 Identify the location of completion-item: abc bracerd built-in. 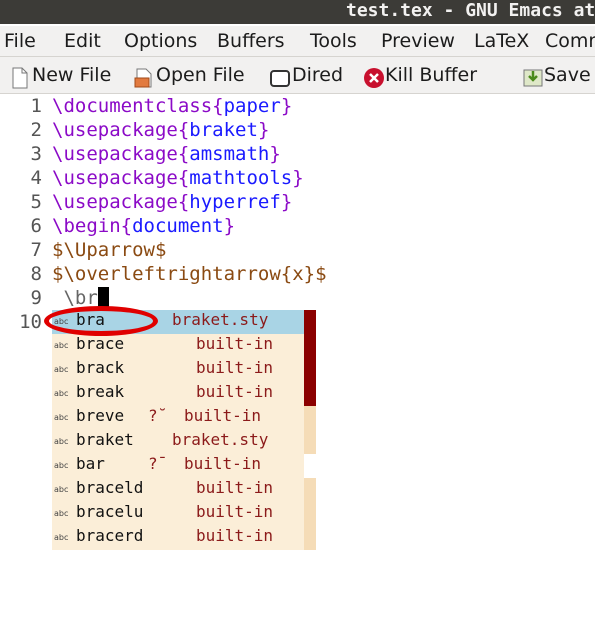
(184, 538).